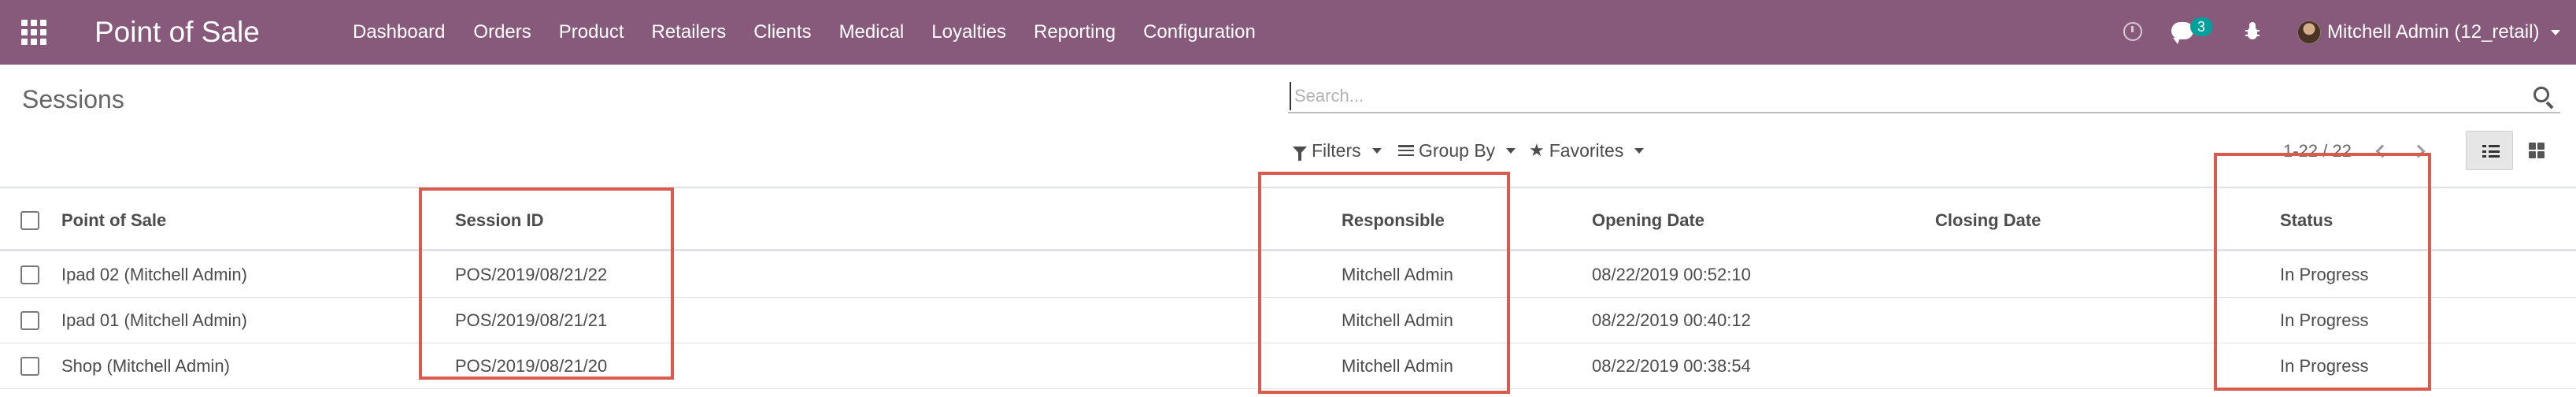 The height and width of the screenshot is (397, 2576). What do you see at coordinates (782, 32) in the screenshot?
I see `menu-item-clients: Clients` at bounding box center [782, 32].